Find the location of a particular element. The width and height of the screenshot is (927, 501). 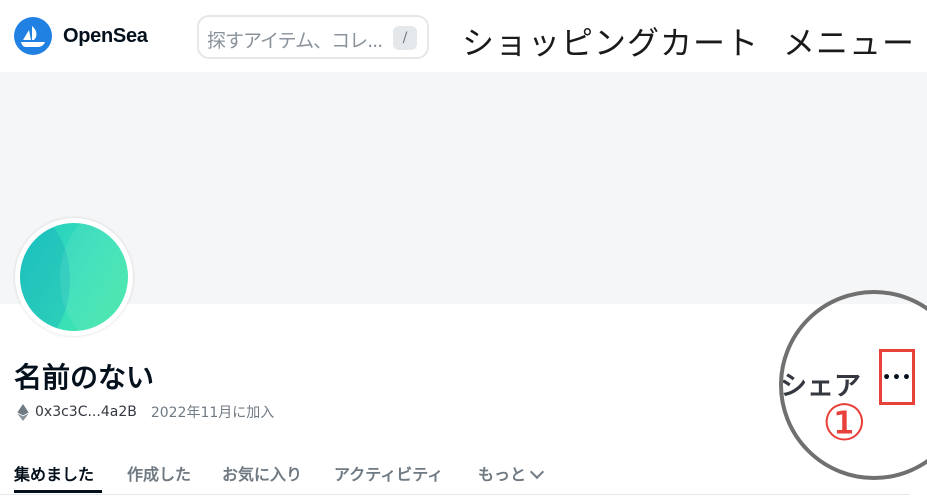

tab-more-label: もっと is located at coordinates (502, 474).